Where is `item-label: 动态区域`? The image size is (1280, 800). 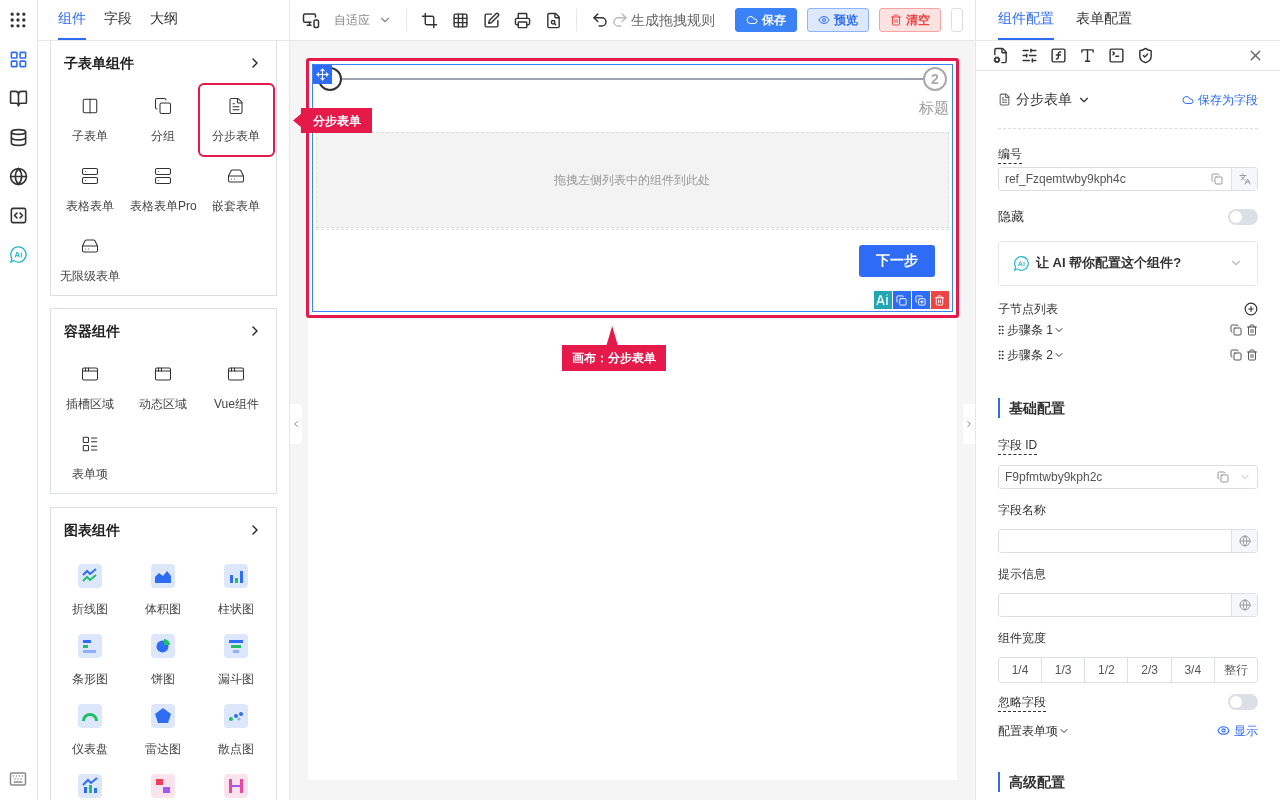 item-label: 动态区域 is located at coordinates (163, 404).